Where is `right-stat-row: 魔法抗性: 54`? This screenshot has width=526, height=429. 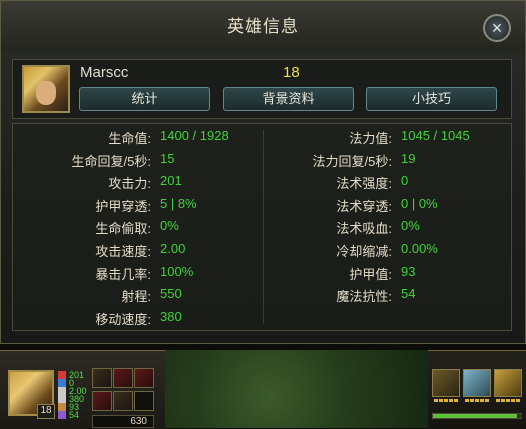 right-stat-row: 魔法抗性: 54 is located at coordinates (263, 295).